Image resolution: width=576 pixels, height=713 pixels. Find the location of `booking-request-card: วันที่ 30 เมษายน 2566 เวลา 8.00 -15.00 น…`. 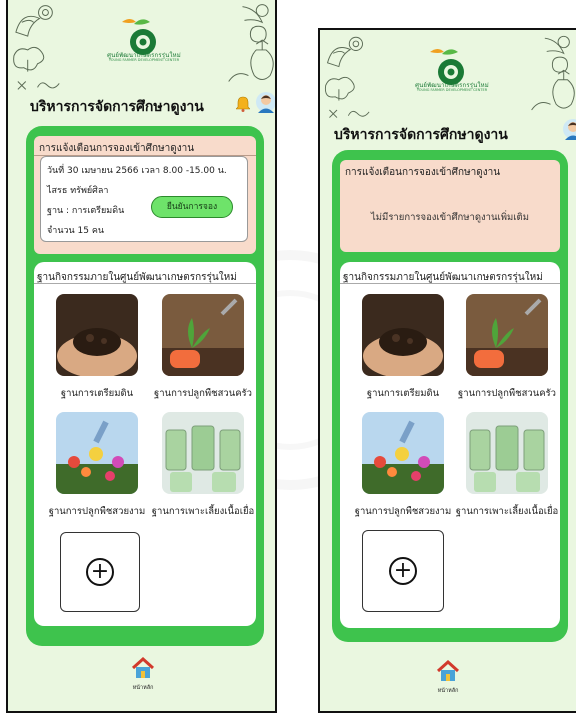

booking-request-card: วันที่ 30 เมษายน 2566 เวลา 8.00 -15.00 น… is located at coordinates (144, 199).